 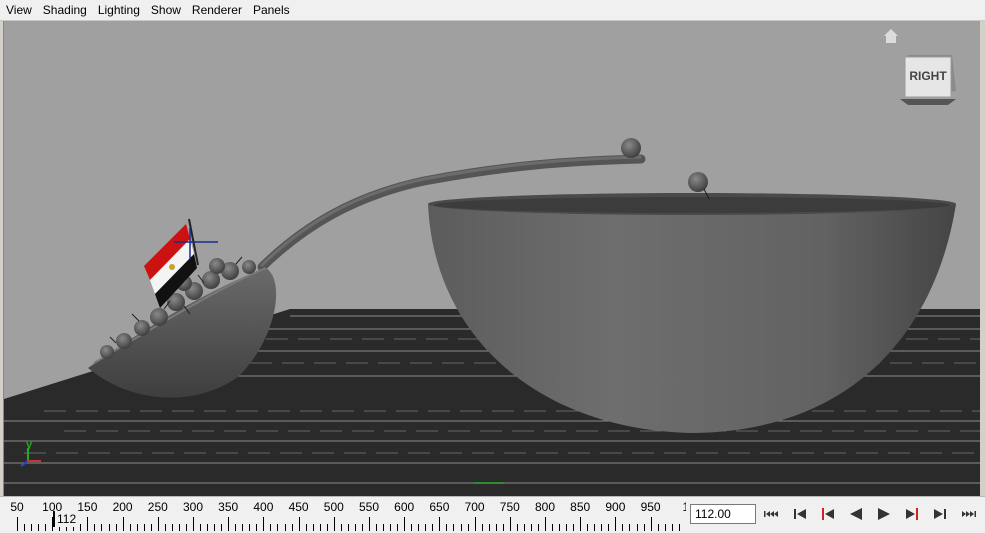 I want to click on timeline-tick-label: 200, so click(x=123, y=507).